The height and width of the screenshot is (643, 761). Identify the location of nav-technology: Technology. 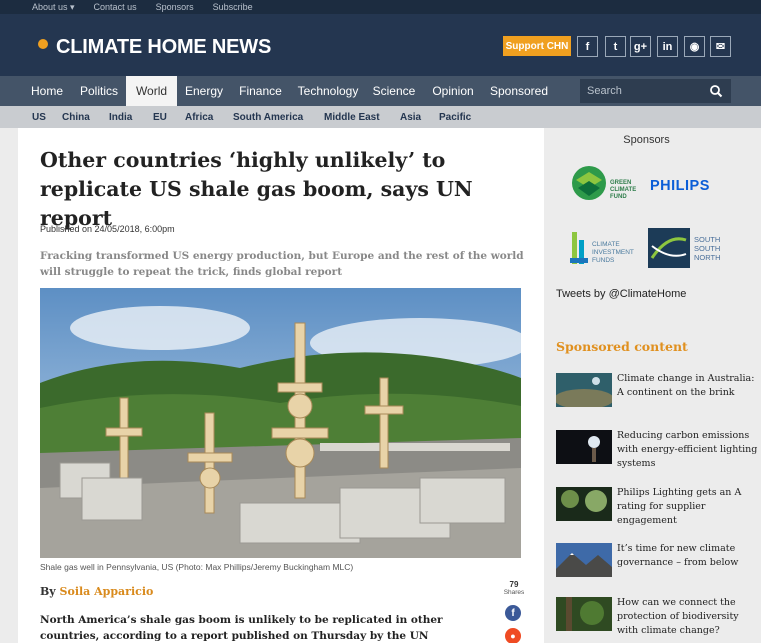
(328, 91).